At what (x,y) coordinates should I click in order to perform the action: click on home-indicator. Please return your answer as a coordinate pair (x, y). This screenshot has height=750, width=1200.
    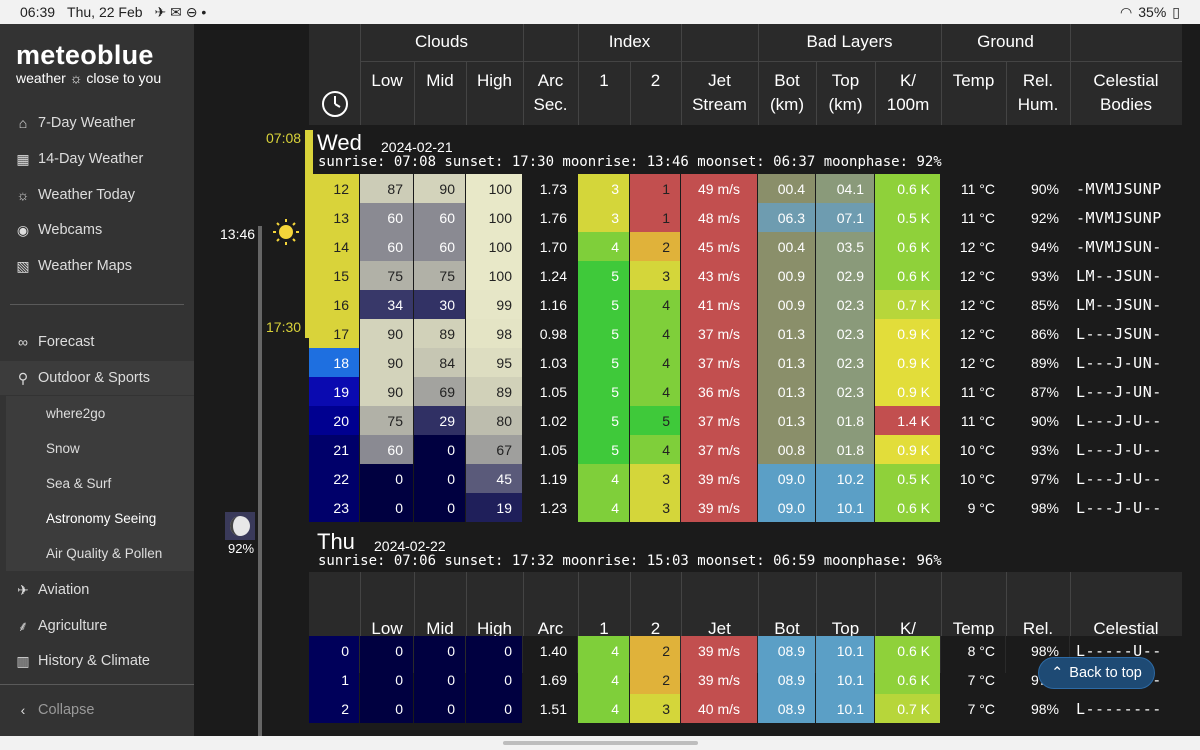
    Looking at the image, I should click on (600, 743).